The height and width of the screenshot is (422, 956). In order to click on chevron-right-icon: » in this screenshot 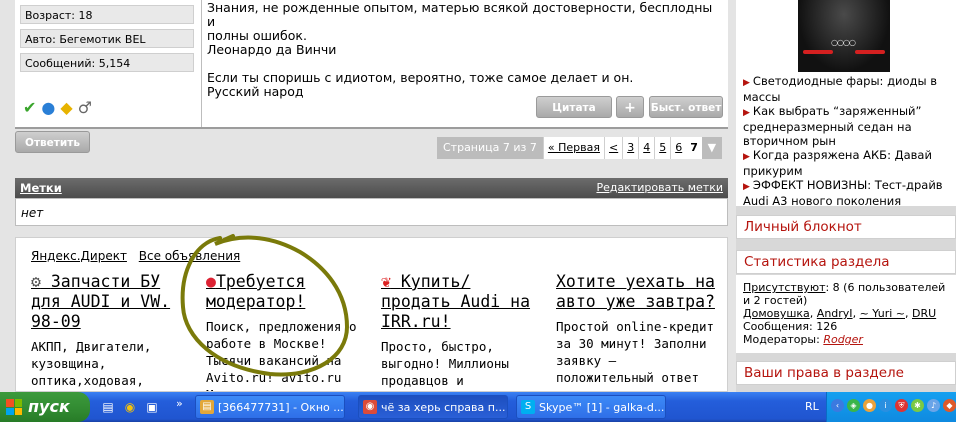, I will do `click(179, 403)`.